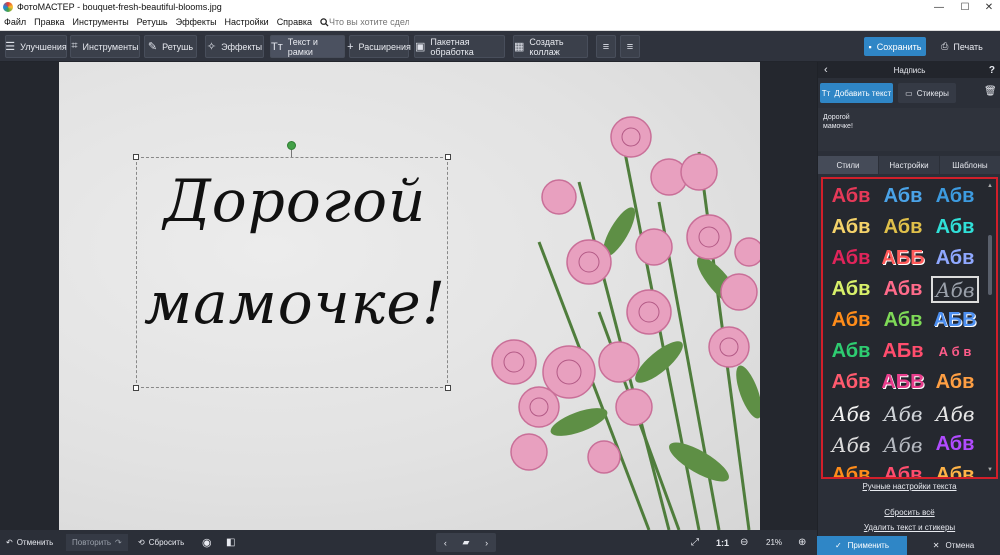  Describe the element at coordinates (230, 542) in the screenshot. I see `compare-icon: ◧` at that location.